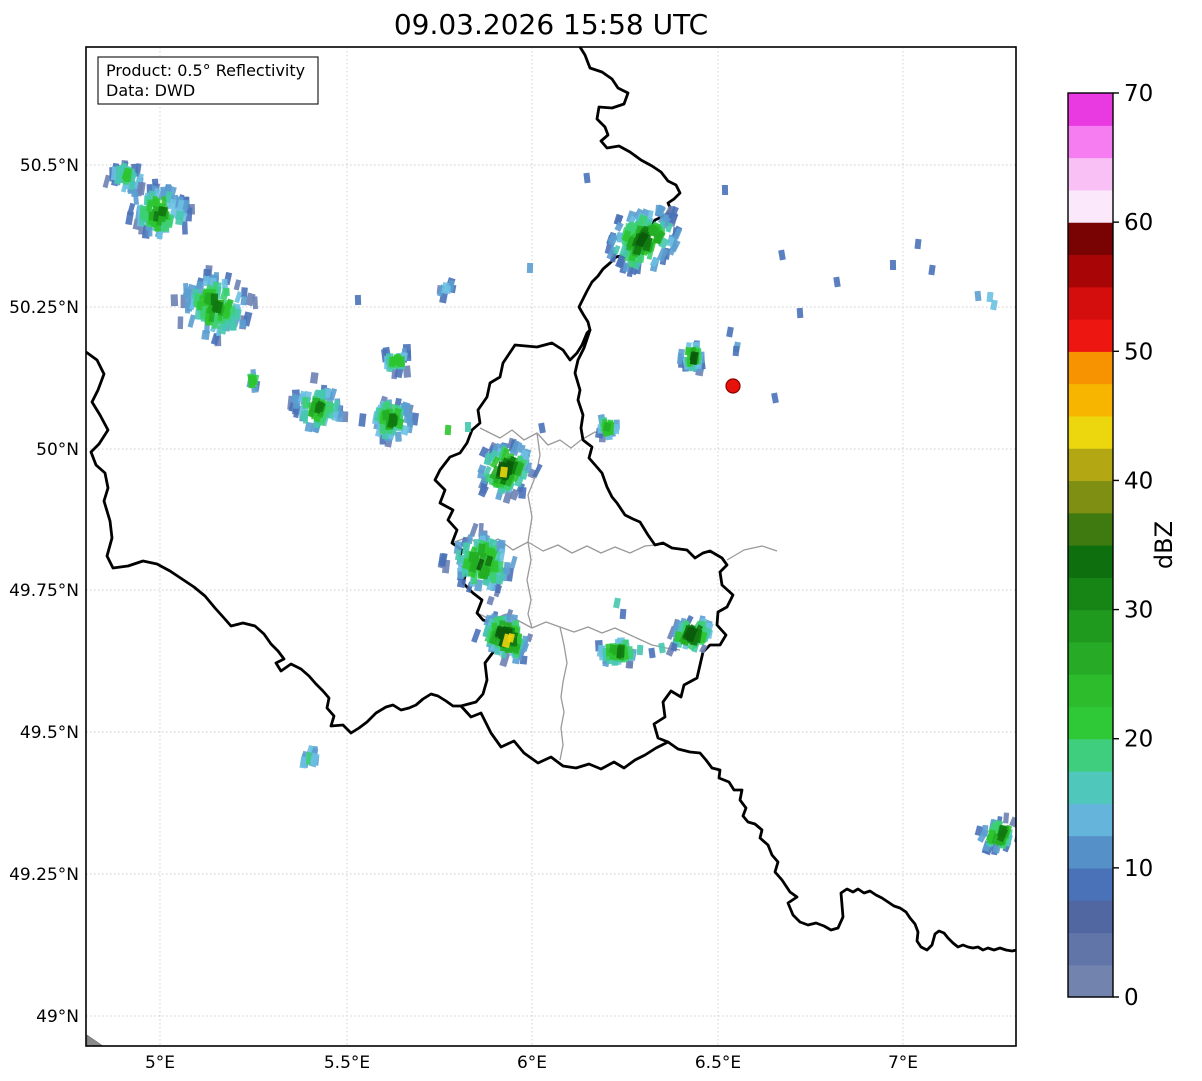 The height and width of the screenshot is (1081, 1202). What do you see at coordinates (49, 733) in the screenshot?
I see `latitude-tick-label: 49.5°N` at bounding box center [49, 733].